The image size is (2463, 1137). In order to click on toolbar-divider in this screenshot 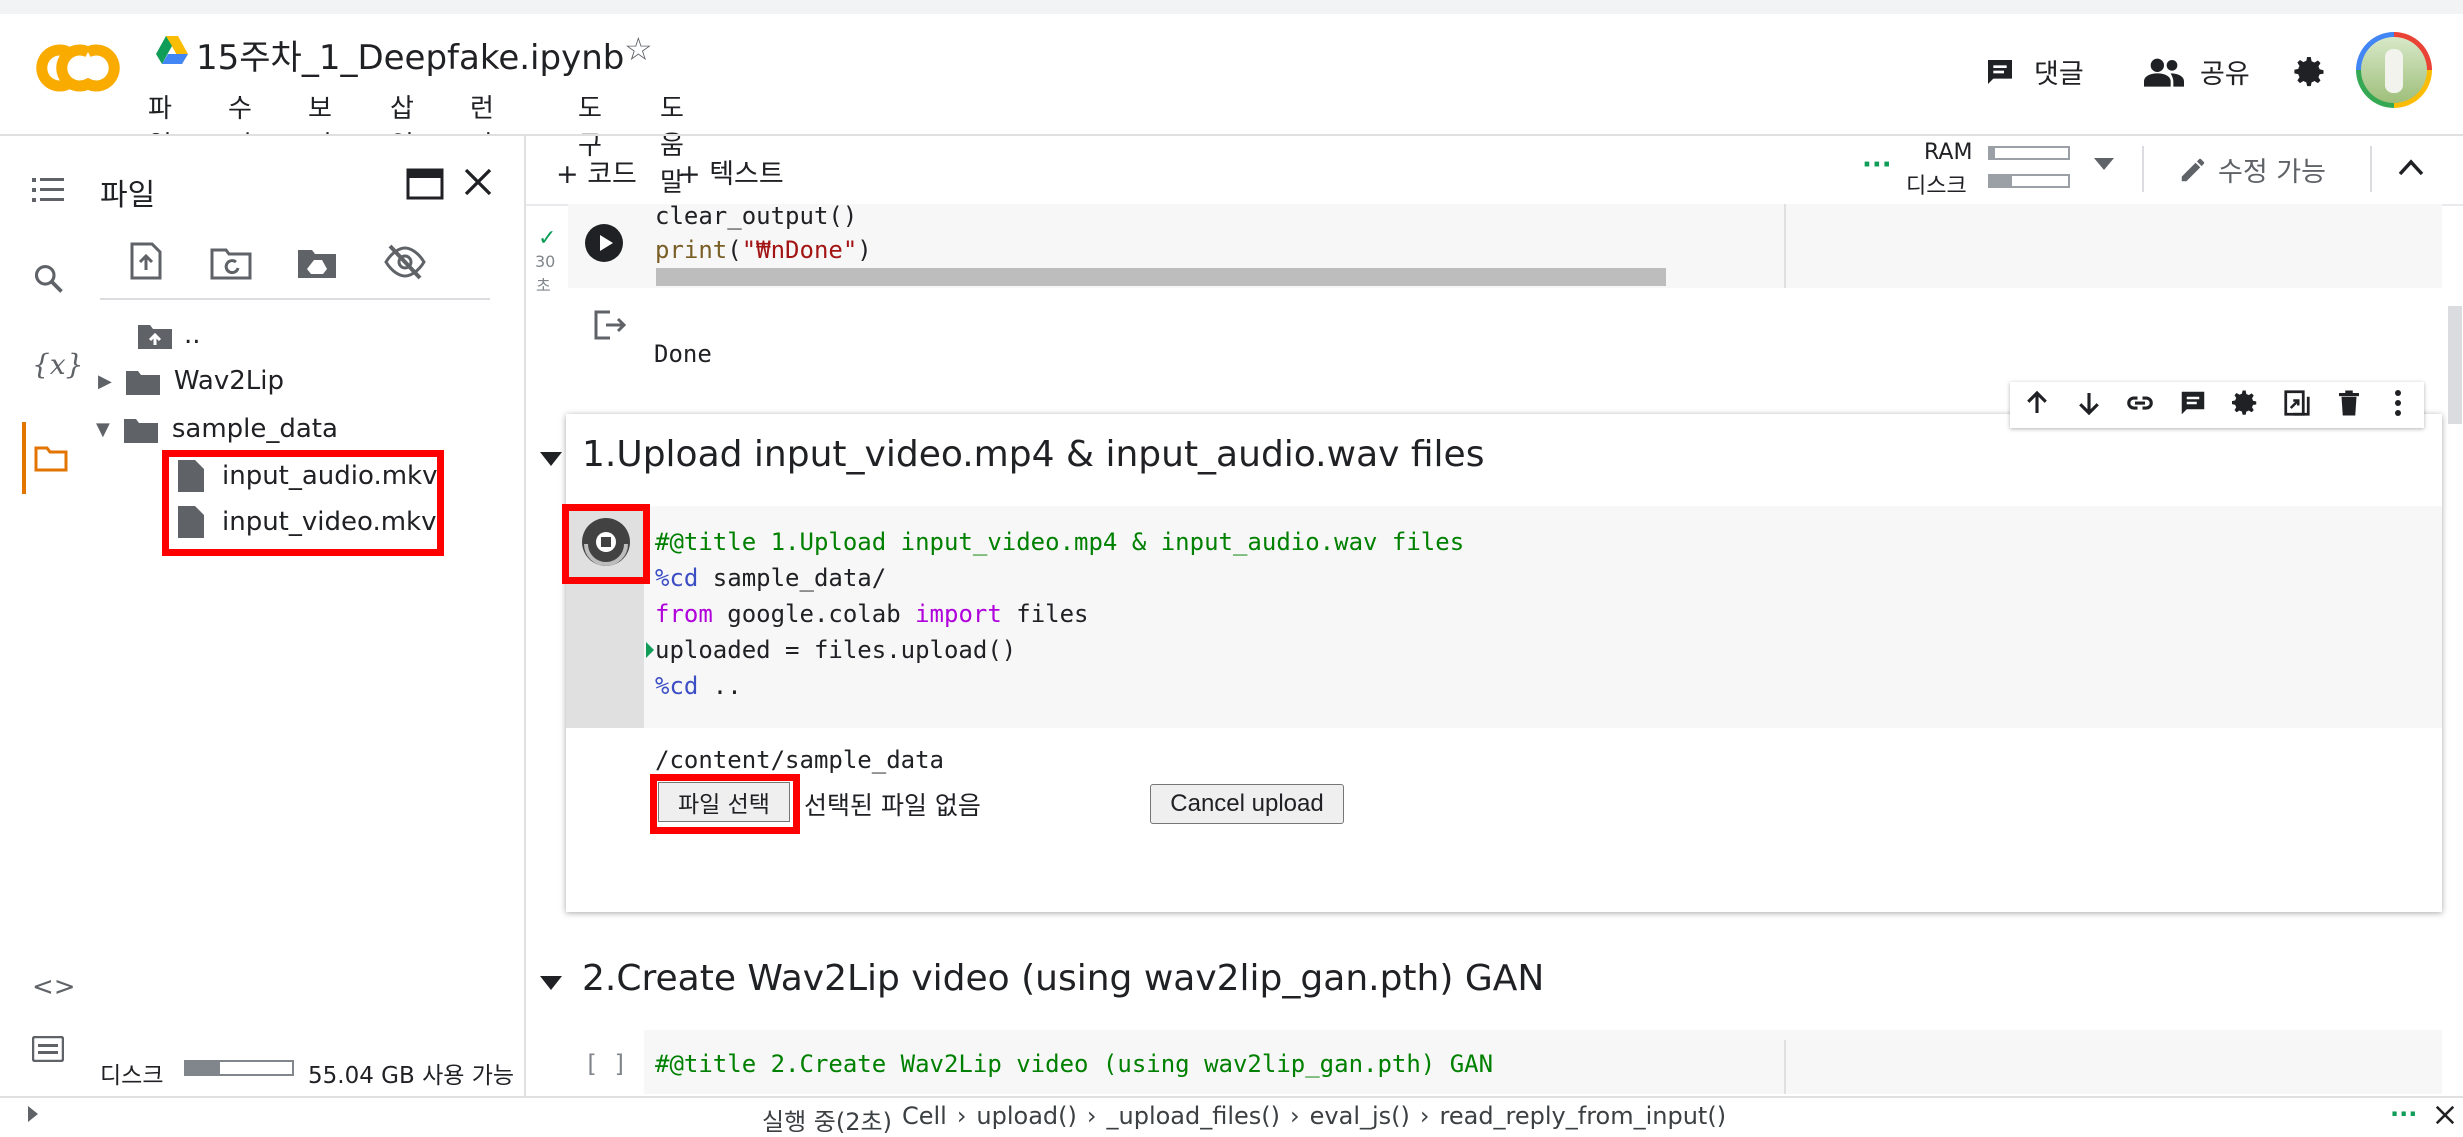, I will do `click(2143, 169)`.